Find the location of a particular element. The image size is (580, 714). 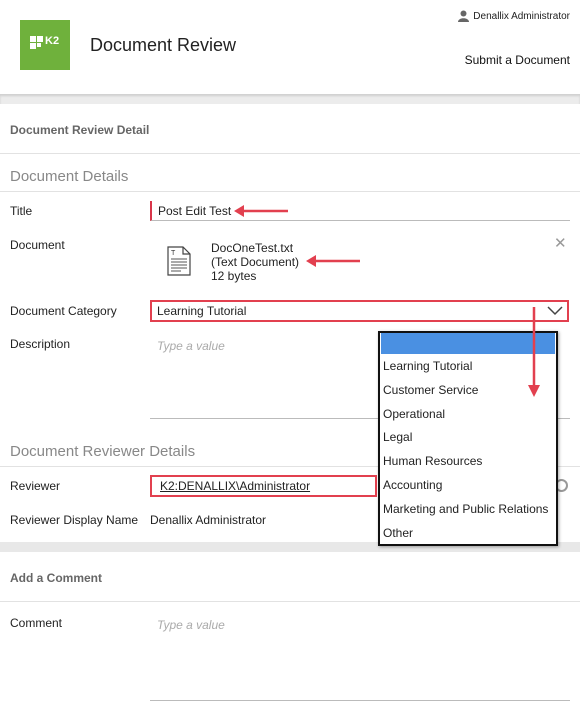

dropdown-option: Legal is located at coordinates (468, 437).